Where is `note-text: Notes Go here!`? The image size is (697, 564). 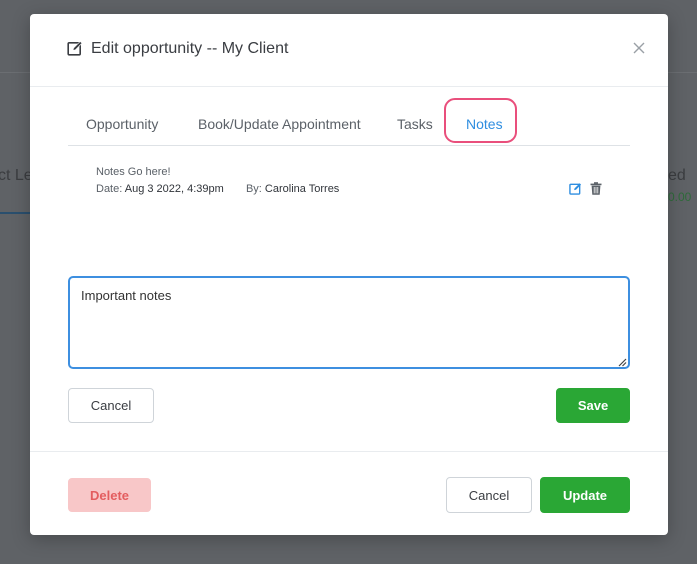 note-text: Notes Go here! is located at coordinates (133, 172).